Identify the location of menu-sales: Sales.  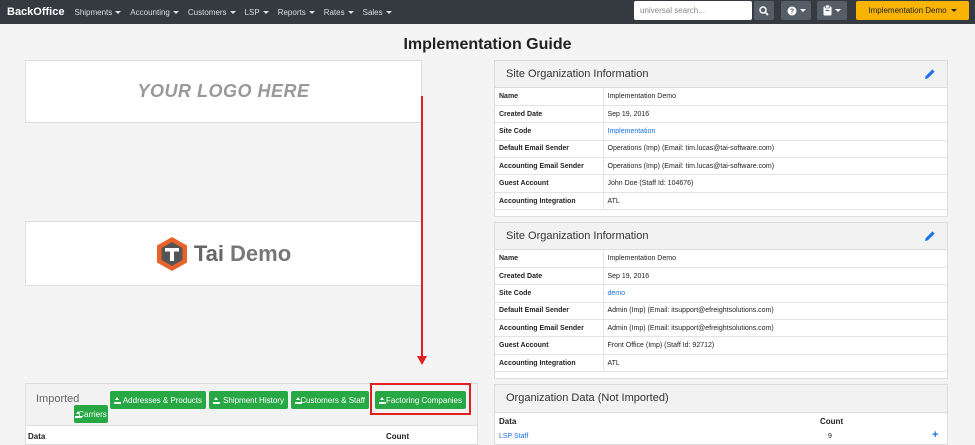
(377, 12).